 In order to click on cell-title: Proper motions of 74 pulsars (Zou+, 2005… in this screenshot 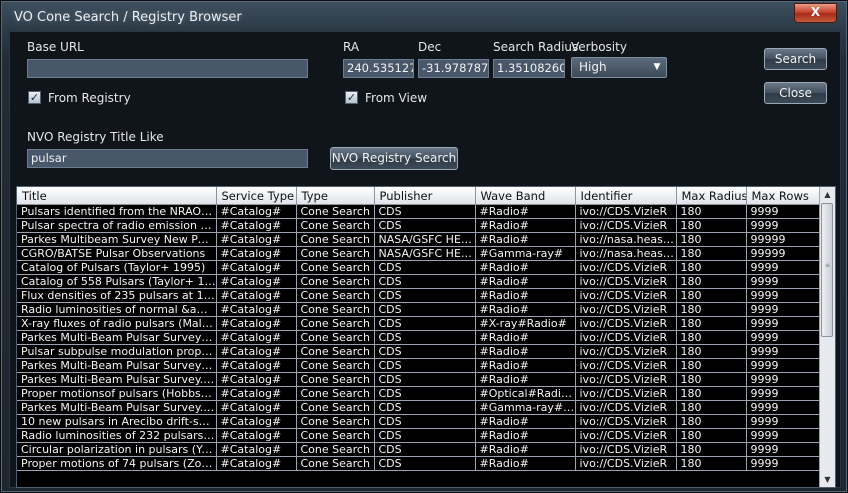, I will do `click(117, 463)`.